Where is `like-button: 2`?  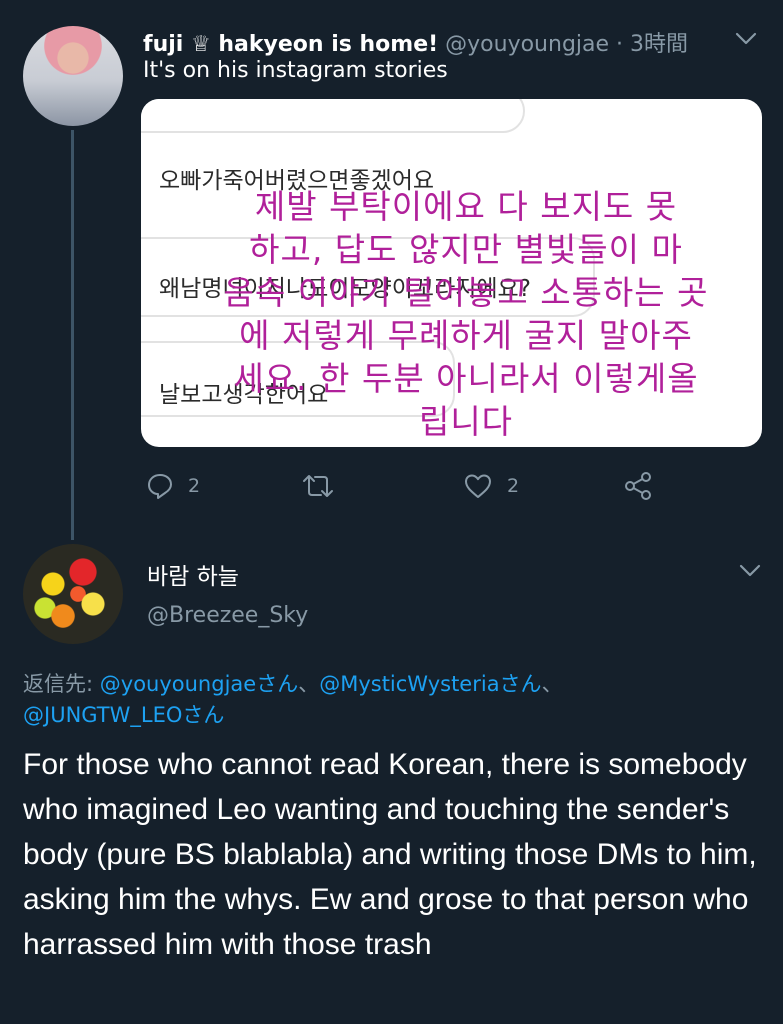
like-button: 2 is located at coordinates (491, 486).